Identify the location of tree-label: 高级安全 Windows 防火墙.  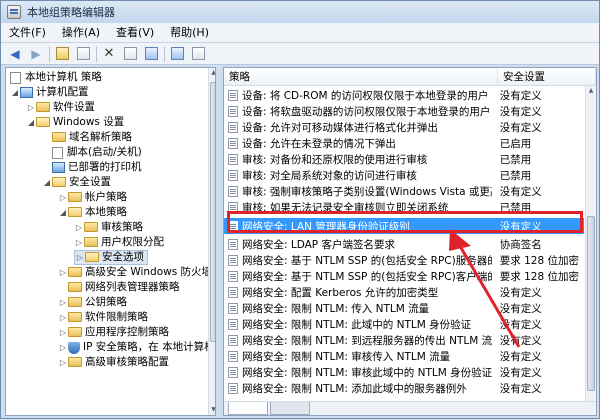
(149, 272).